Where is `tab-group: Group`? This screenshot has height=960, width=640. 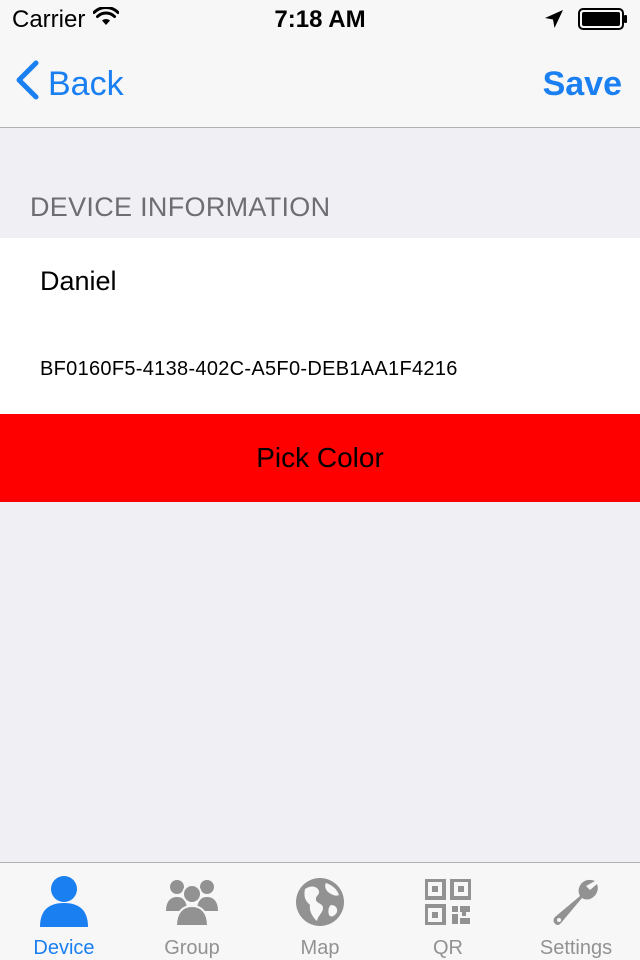 tab-group: Group is located at coordinates (192, 911).